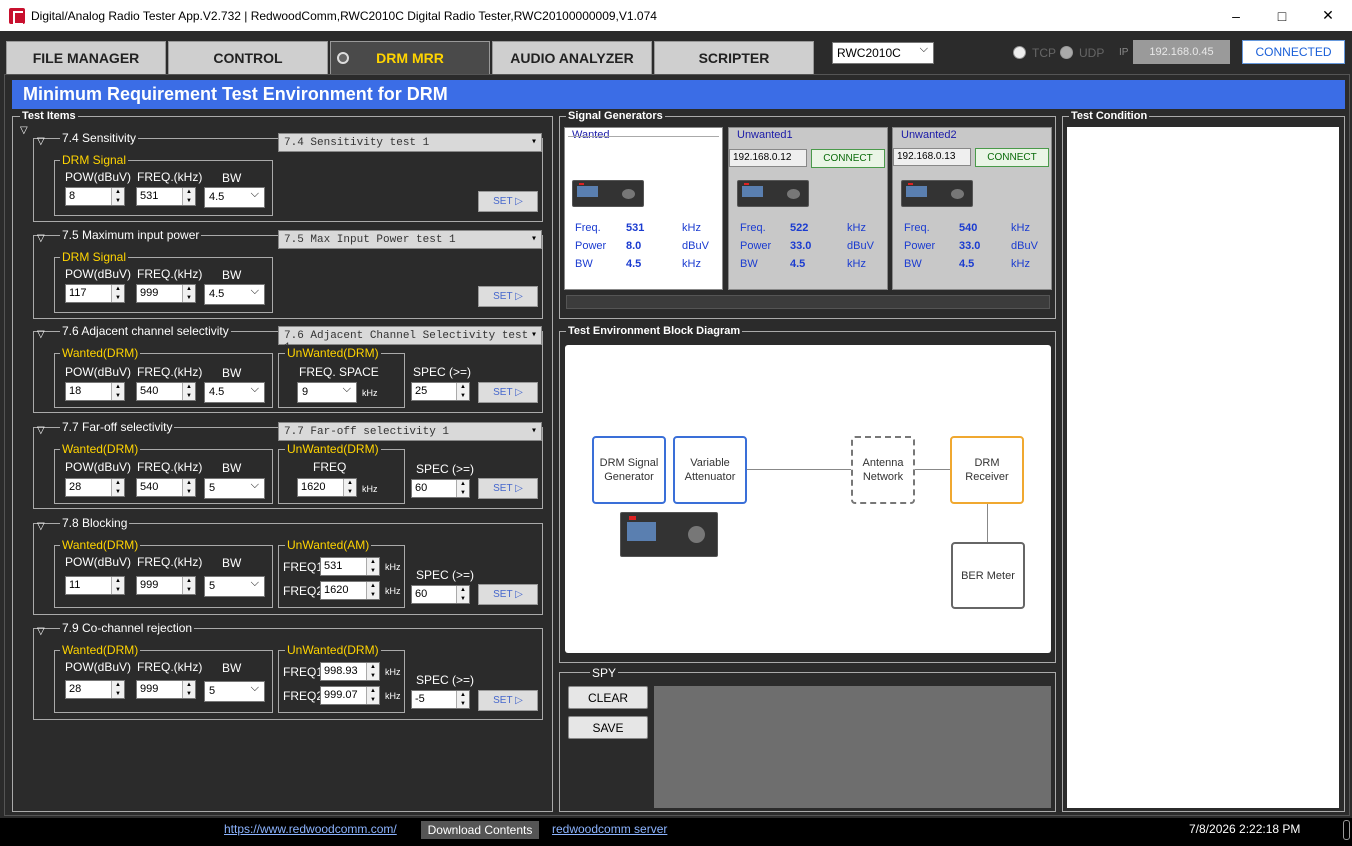 The height and width of the screenshot is (846, 1352). What do you see at coordinates (234, 691) in the screenshot?
I see `bw-select-7-9: 5` at bounding box center [234, 691].